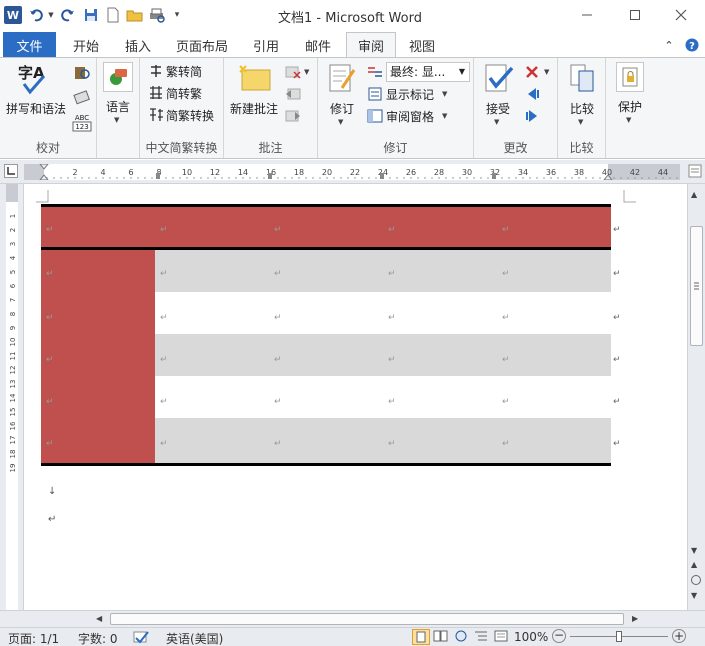 This screenshot has width=705, height=646. What do you see at coordinates (254, 108) in the screenshot?
I see `new-comment-button: 新建批注` at bounding box center [254, 108].